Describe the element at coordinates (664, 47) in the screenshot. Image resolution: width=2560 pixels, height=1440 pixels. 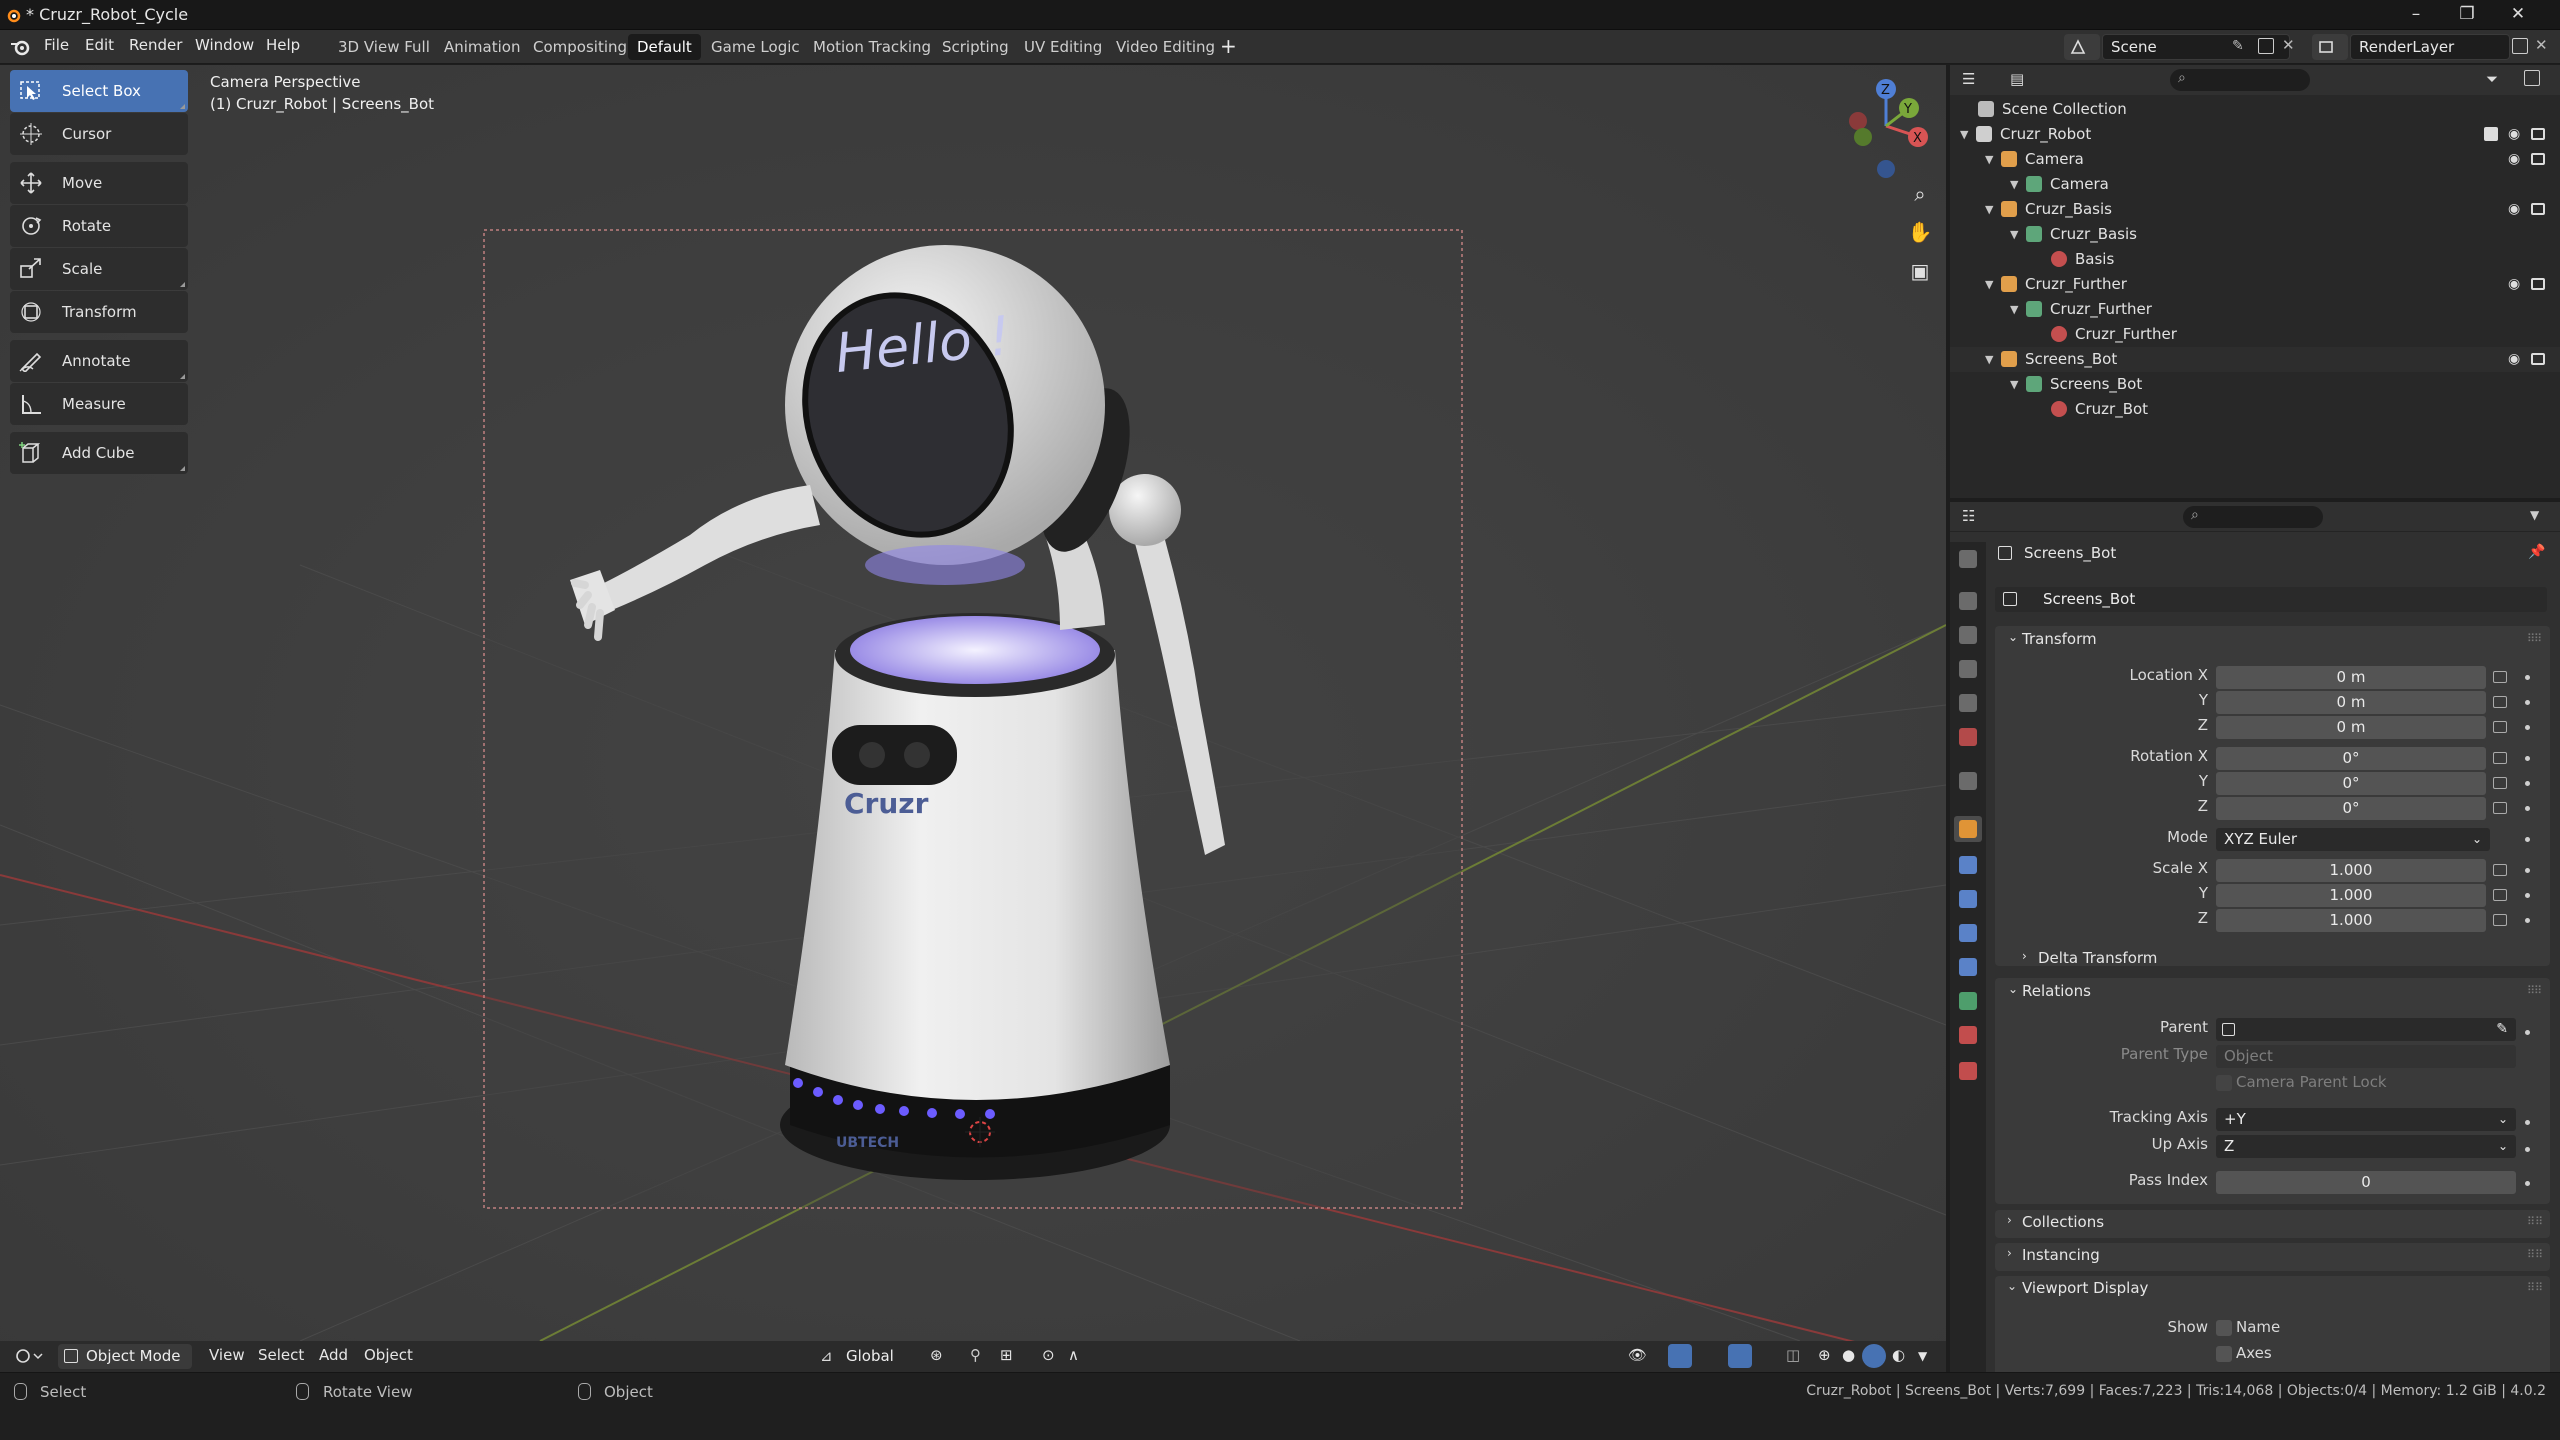
I see `tab-default: Default` at that location.